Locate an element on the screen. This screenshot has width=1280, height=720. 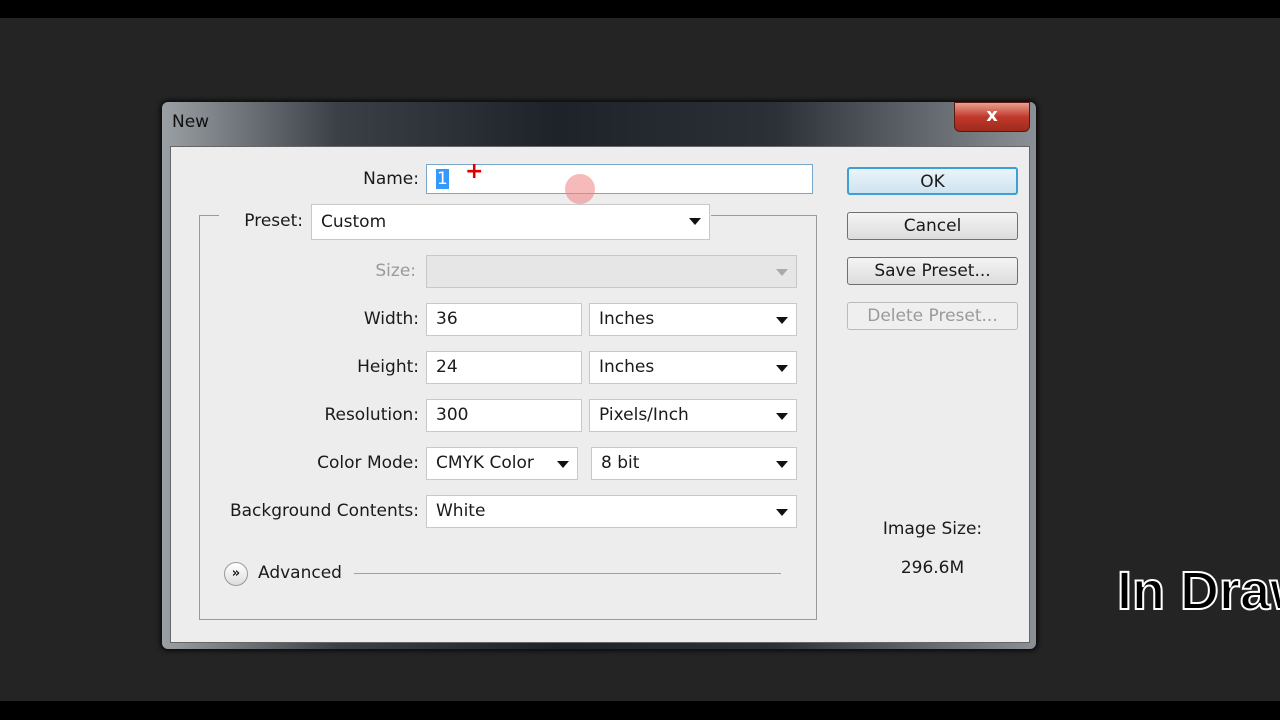
crosshair-cursor-icon: + is located at coordinates (474, 171).